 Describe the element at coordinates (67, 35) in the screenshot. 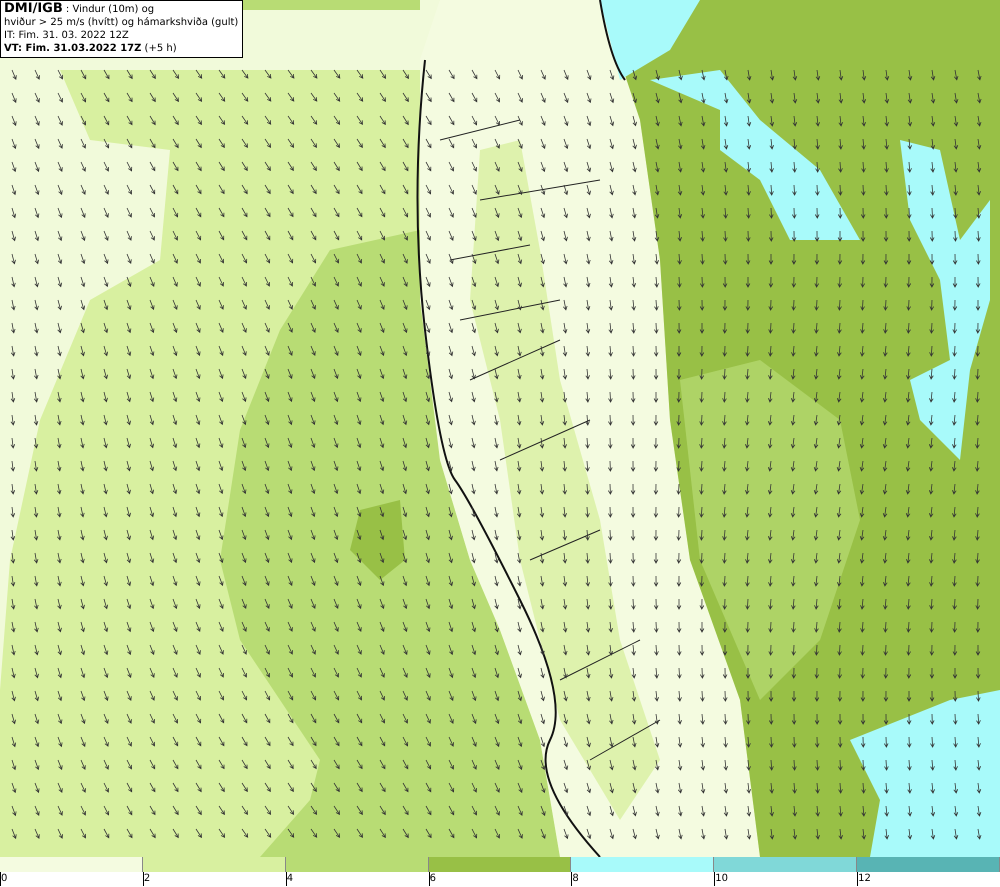

I see `info-text: IT: Fim. 31. 03. 2022 12Z` at that location.